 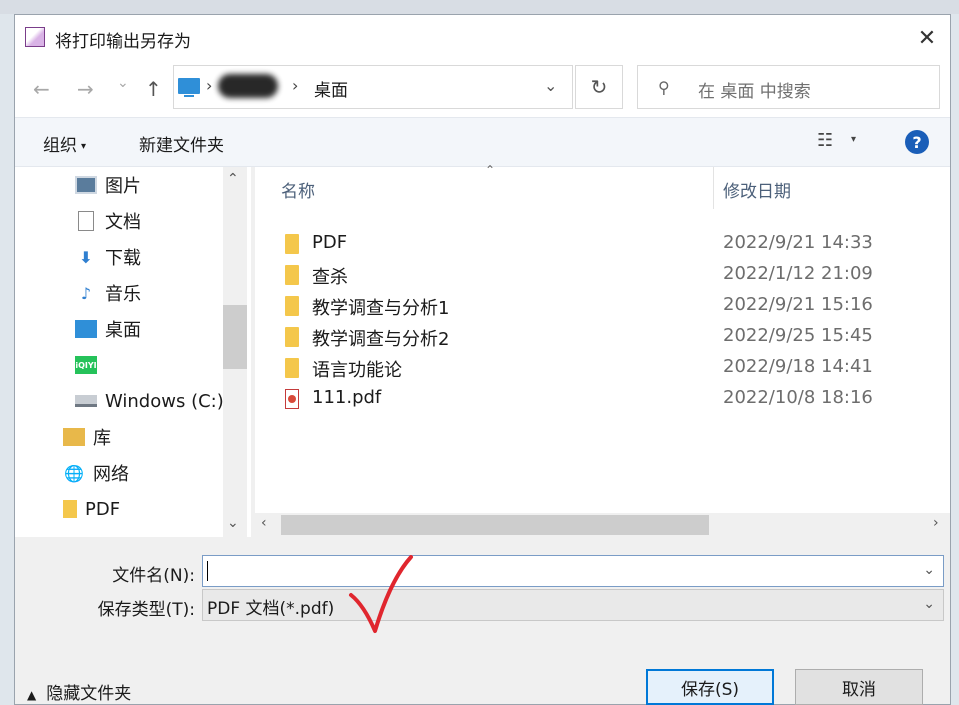 I want to click on column-header-name: 名称, so click(x=298, y=189).